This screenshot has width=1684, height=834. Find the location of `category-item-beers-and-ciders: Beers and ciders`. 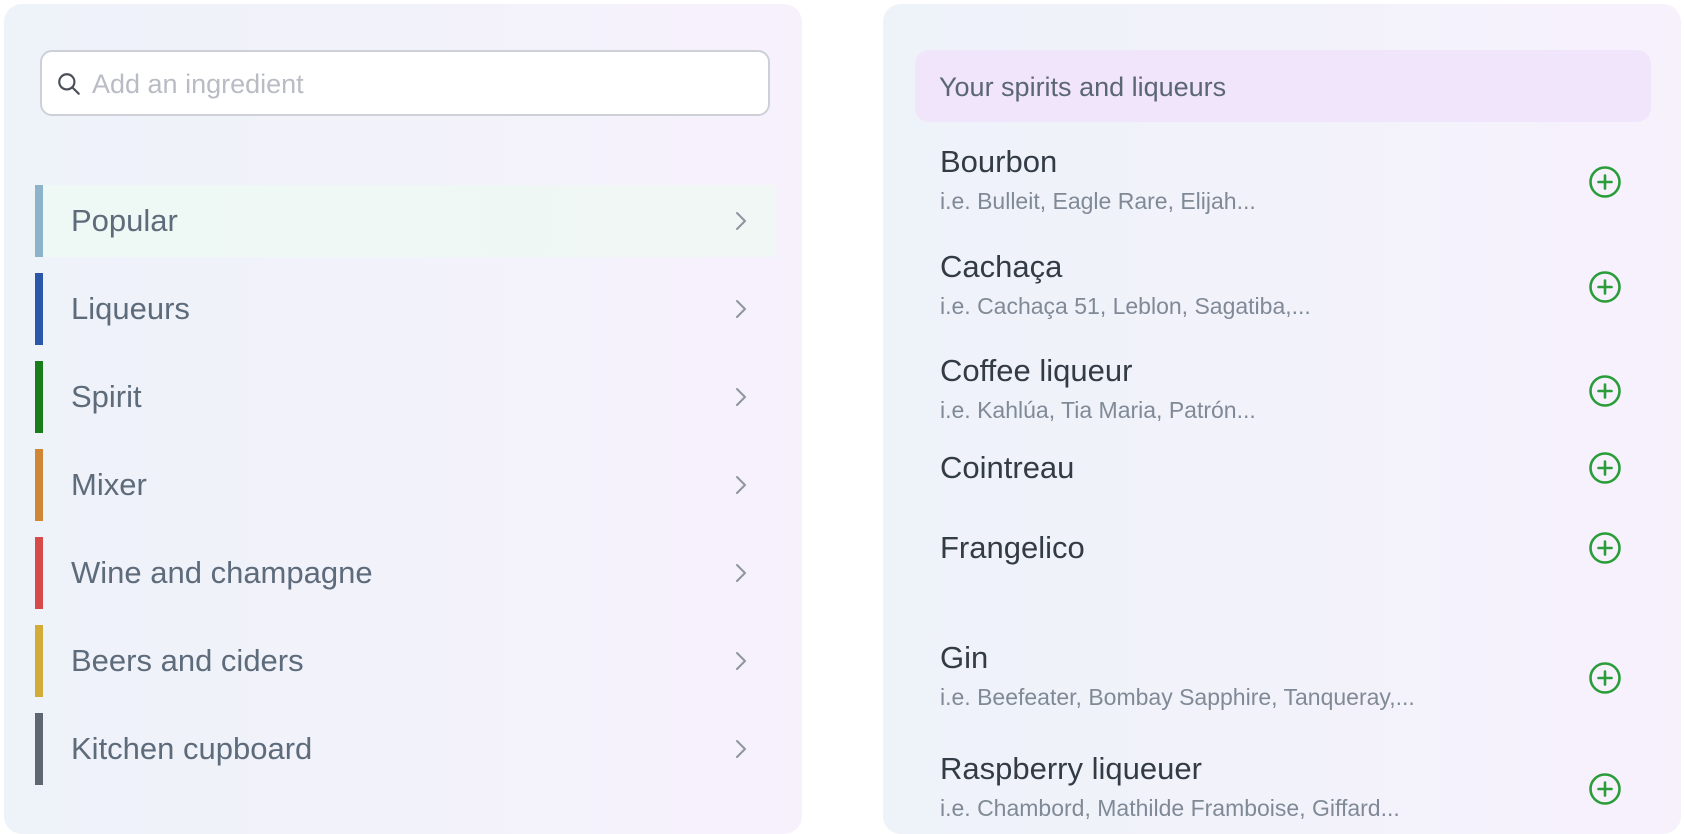

category-item-beers-and-ciders: Beers and ciders is located at coordinates (405, 661).